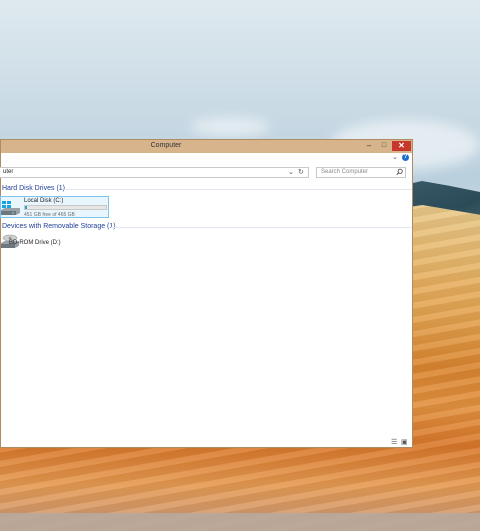 The height and width of the screenshot is (531, 480). Describe the element at coordinates (49, 215) in the screenshot. I see `drive-free-space: 451 GB free of 465 GB` at that location.